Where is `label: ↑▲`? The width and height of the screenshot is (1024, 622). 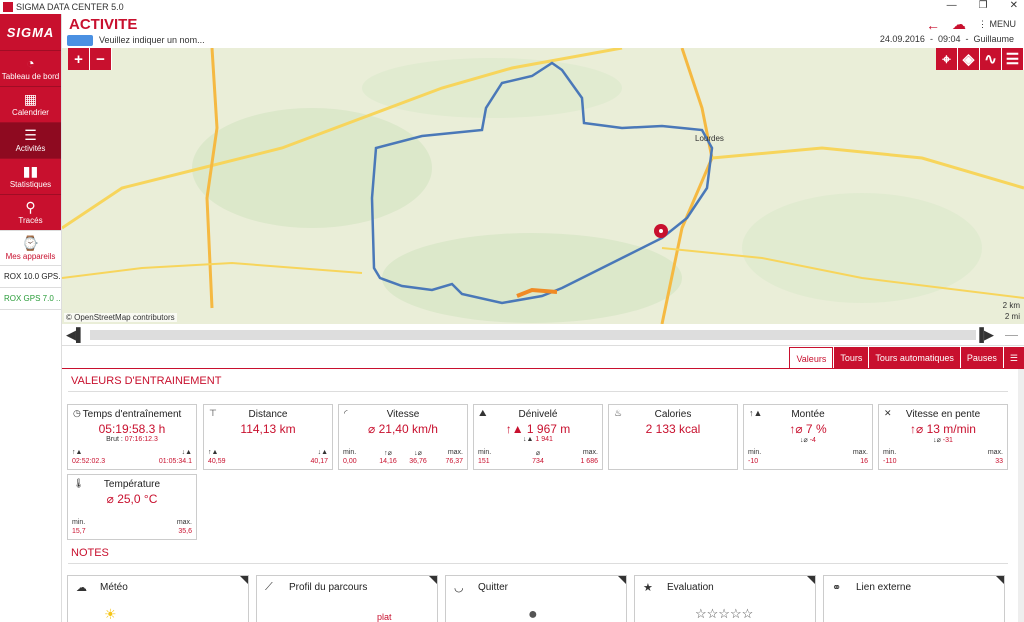
label: ↑▲ is located at coordinates (213, 452).